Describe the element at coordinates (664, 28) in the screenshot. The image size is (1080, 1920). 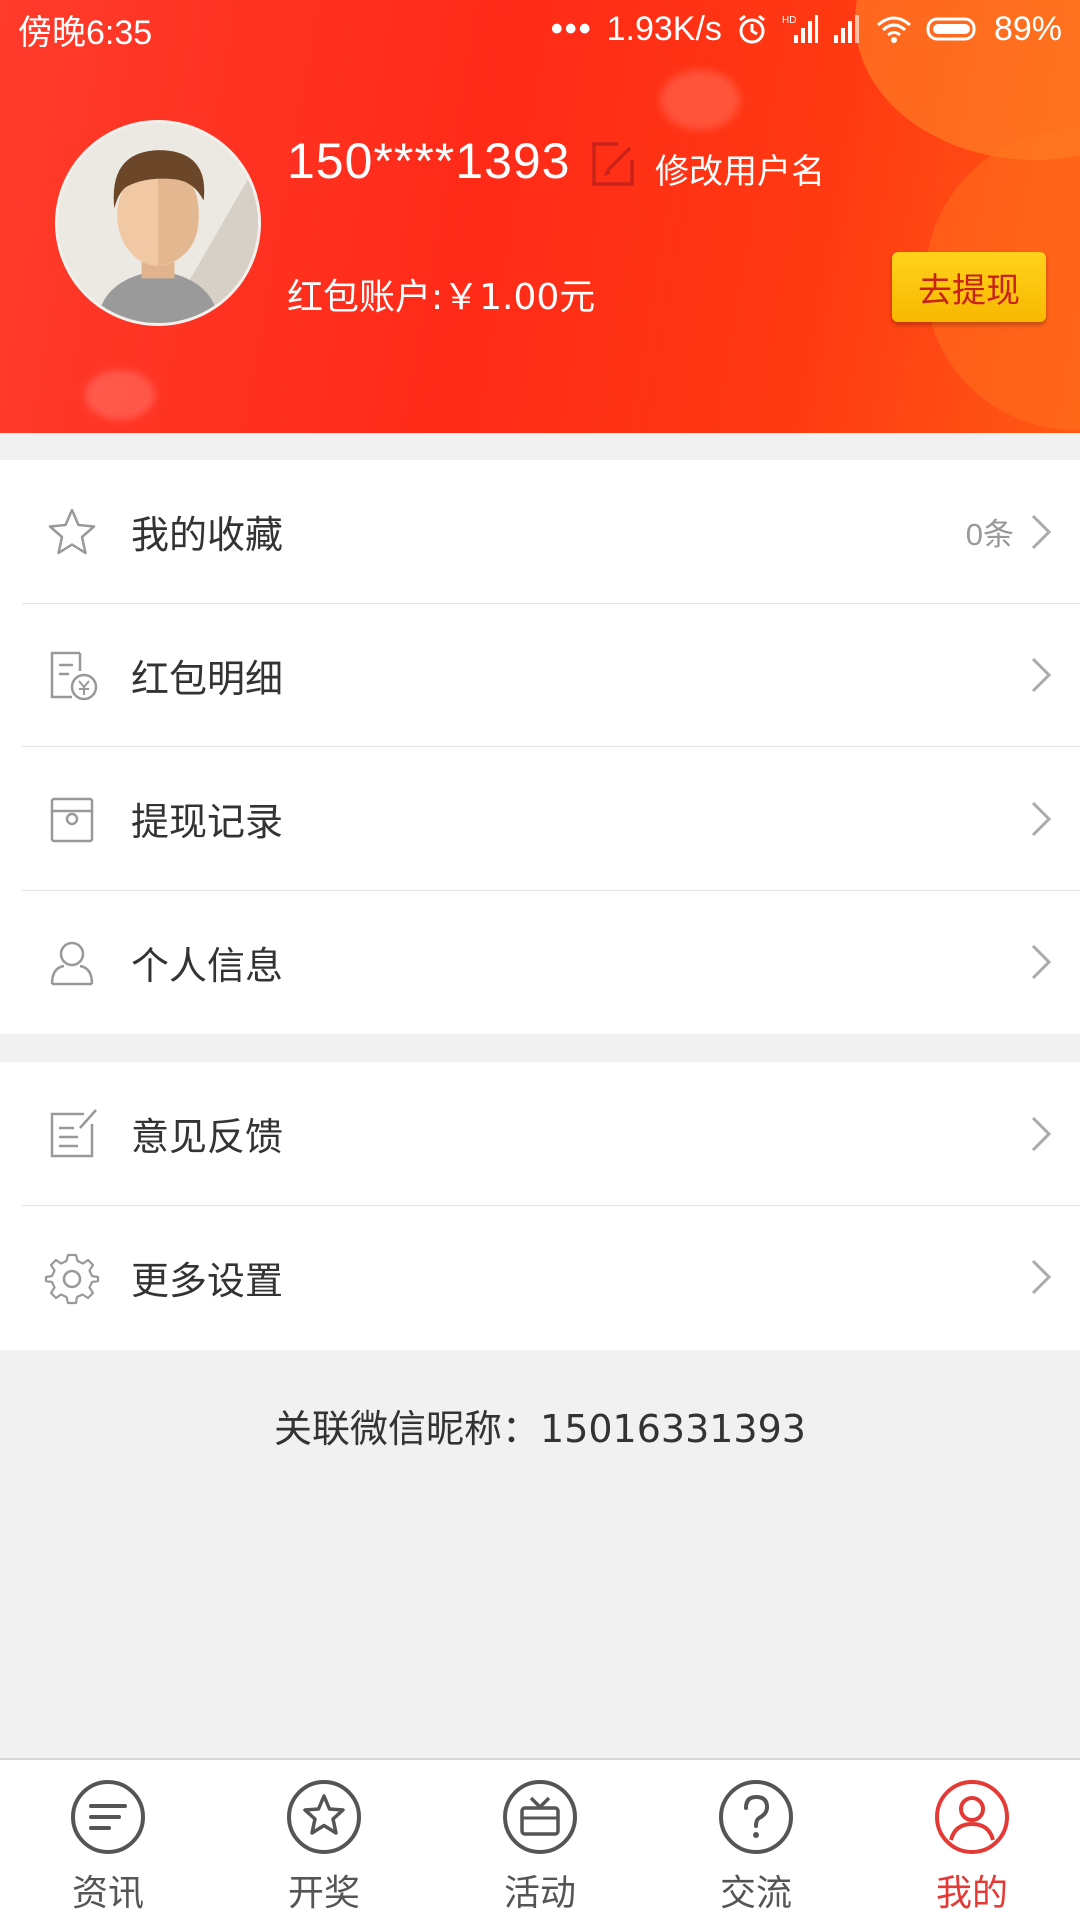
I see `network-speed: 1.93K/s` at that location.